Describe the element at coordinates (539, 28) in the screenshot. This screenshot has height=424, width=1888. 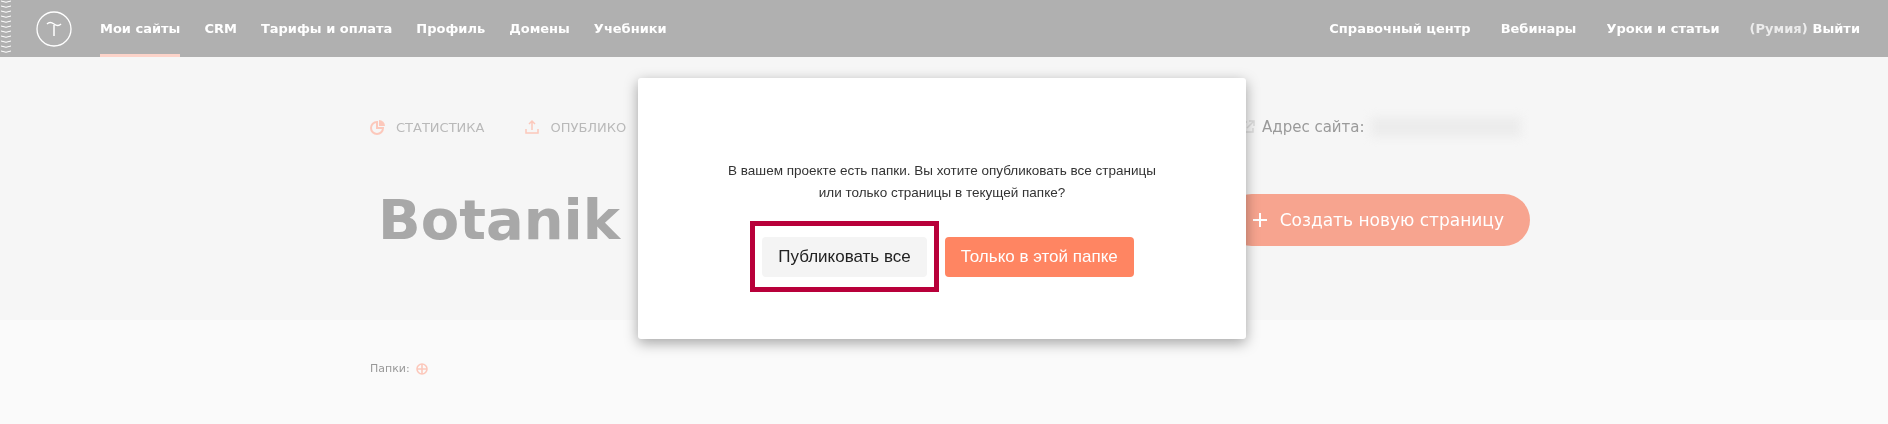
I see `nav-tab: Домены` at that location.